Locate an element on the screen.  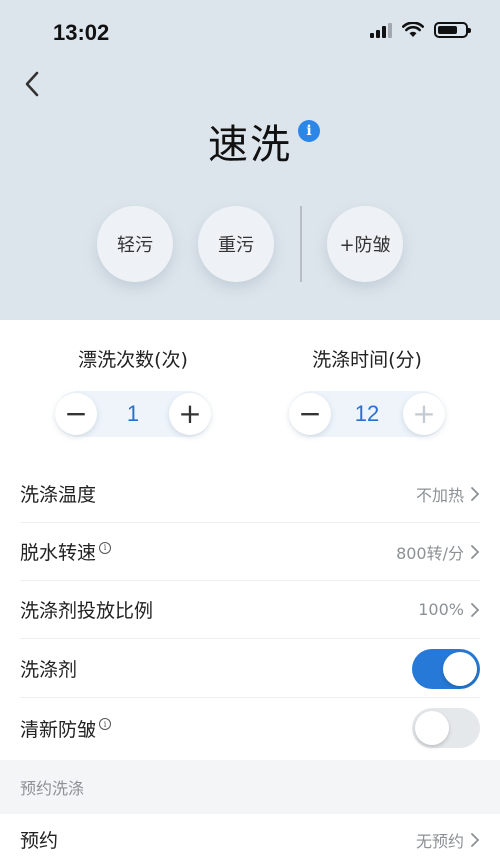
status-icons is located at coordinates (420, 30).